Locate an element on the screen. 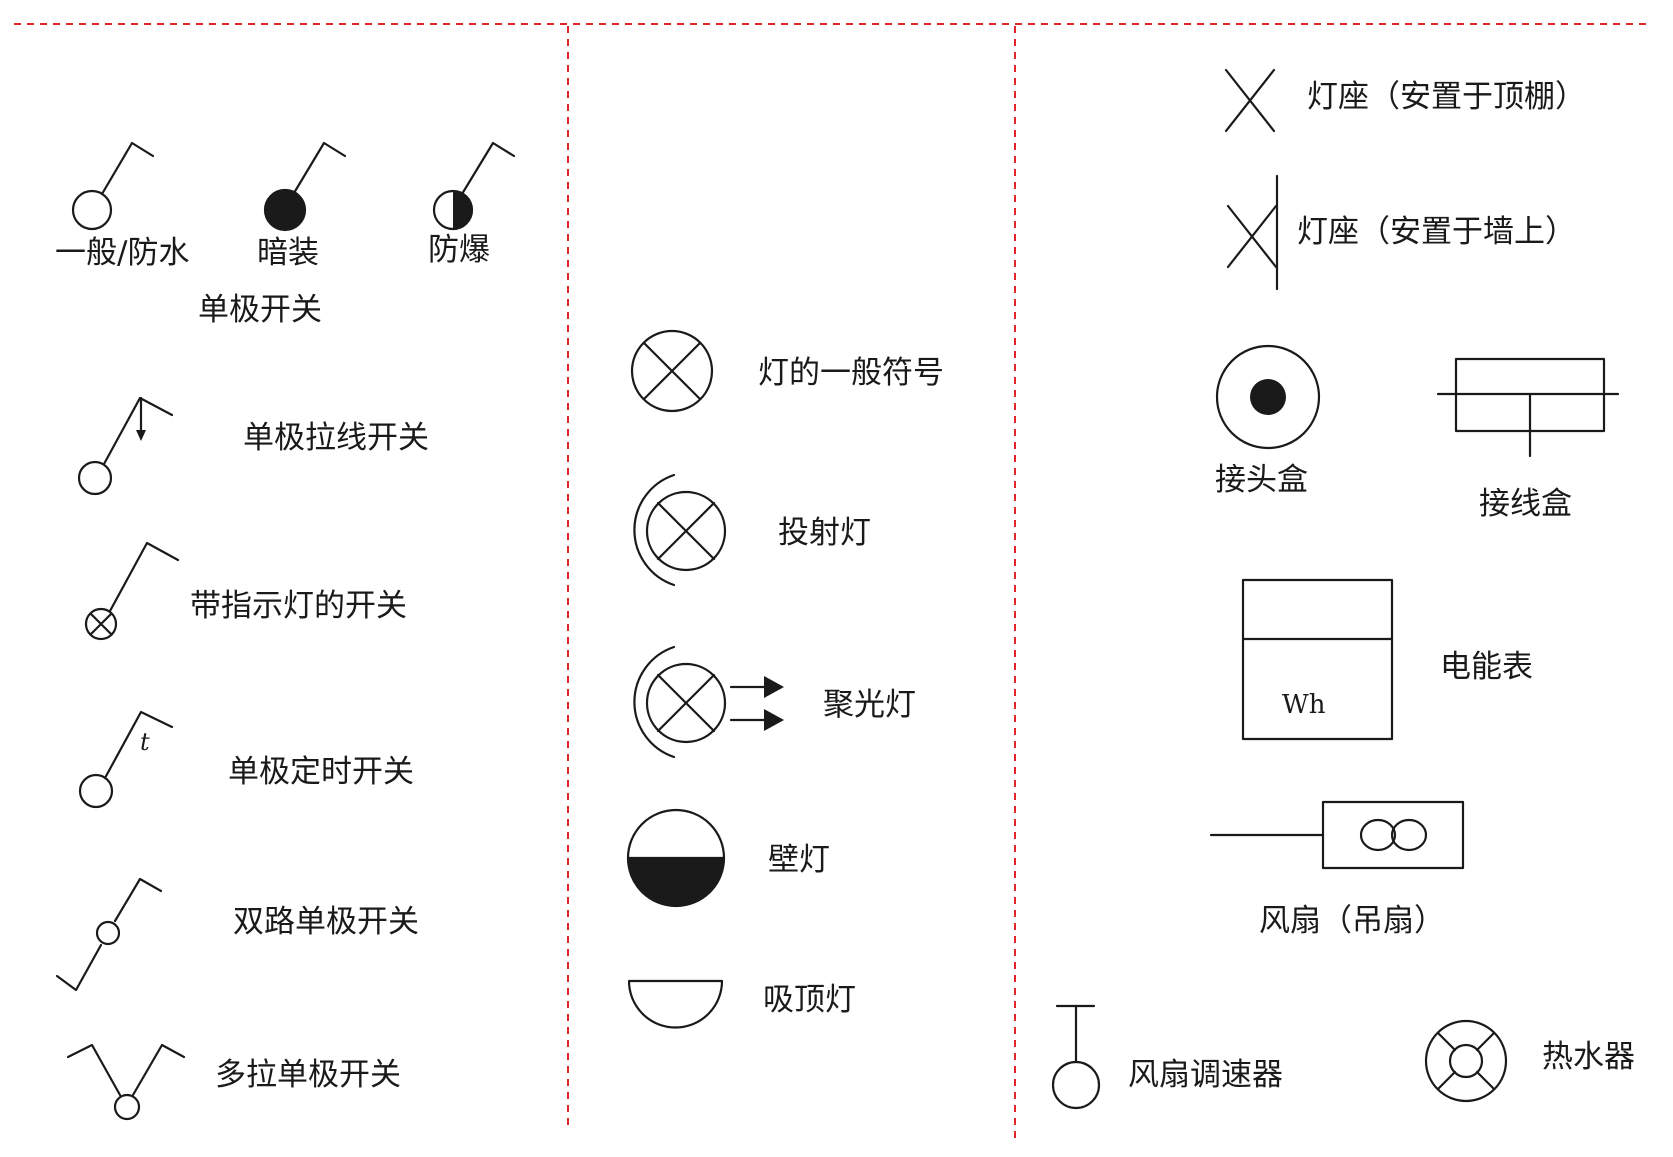 The image size is (1673, 1157). lamp-general-symbol is located at coordinates (672, 371).